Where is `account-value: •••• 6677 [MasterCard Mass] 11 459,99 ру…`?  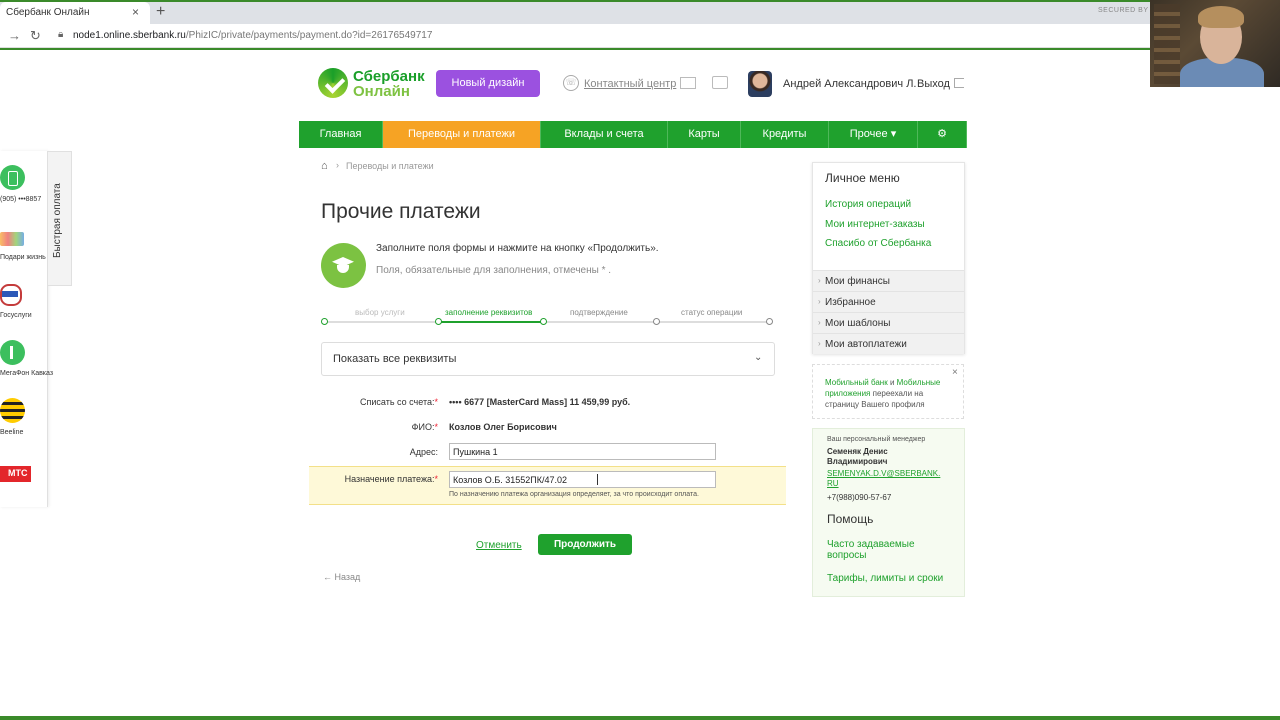 account-value: •••• 6677 [MasterCard Mass] 11 459,99 ру… is located at coordinates (540, 402).